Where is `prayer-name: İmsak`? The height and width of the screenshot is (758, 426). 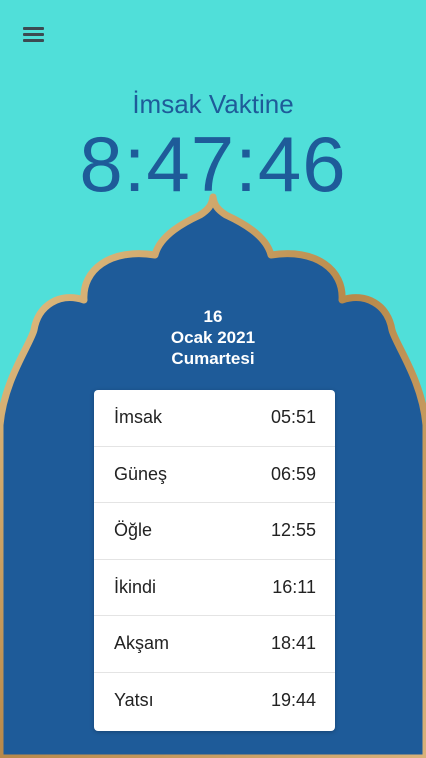
prayer-name: İmsak is located at coordinates (138, 417).